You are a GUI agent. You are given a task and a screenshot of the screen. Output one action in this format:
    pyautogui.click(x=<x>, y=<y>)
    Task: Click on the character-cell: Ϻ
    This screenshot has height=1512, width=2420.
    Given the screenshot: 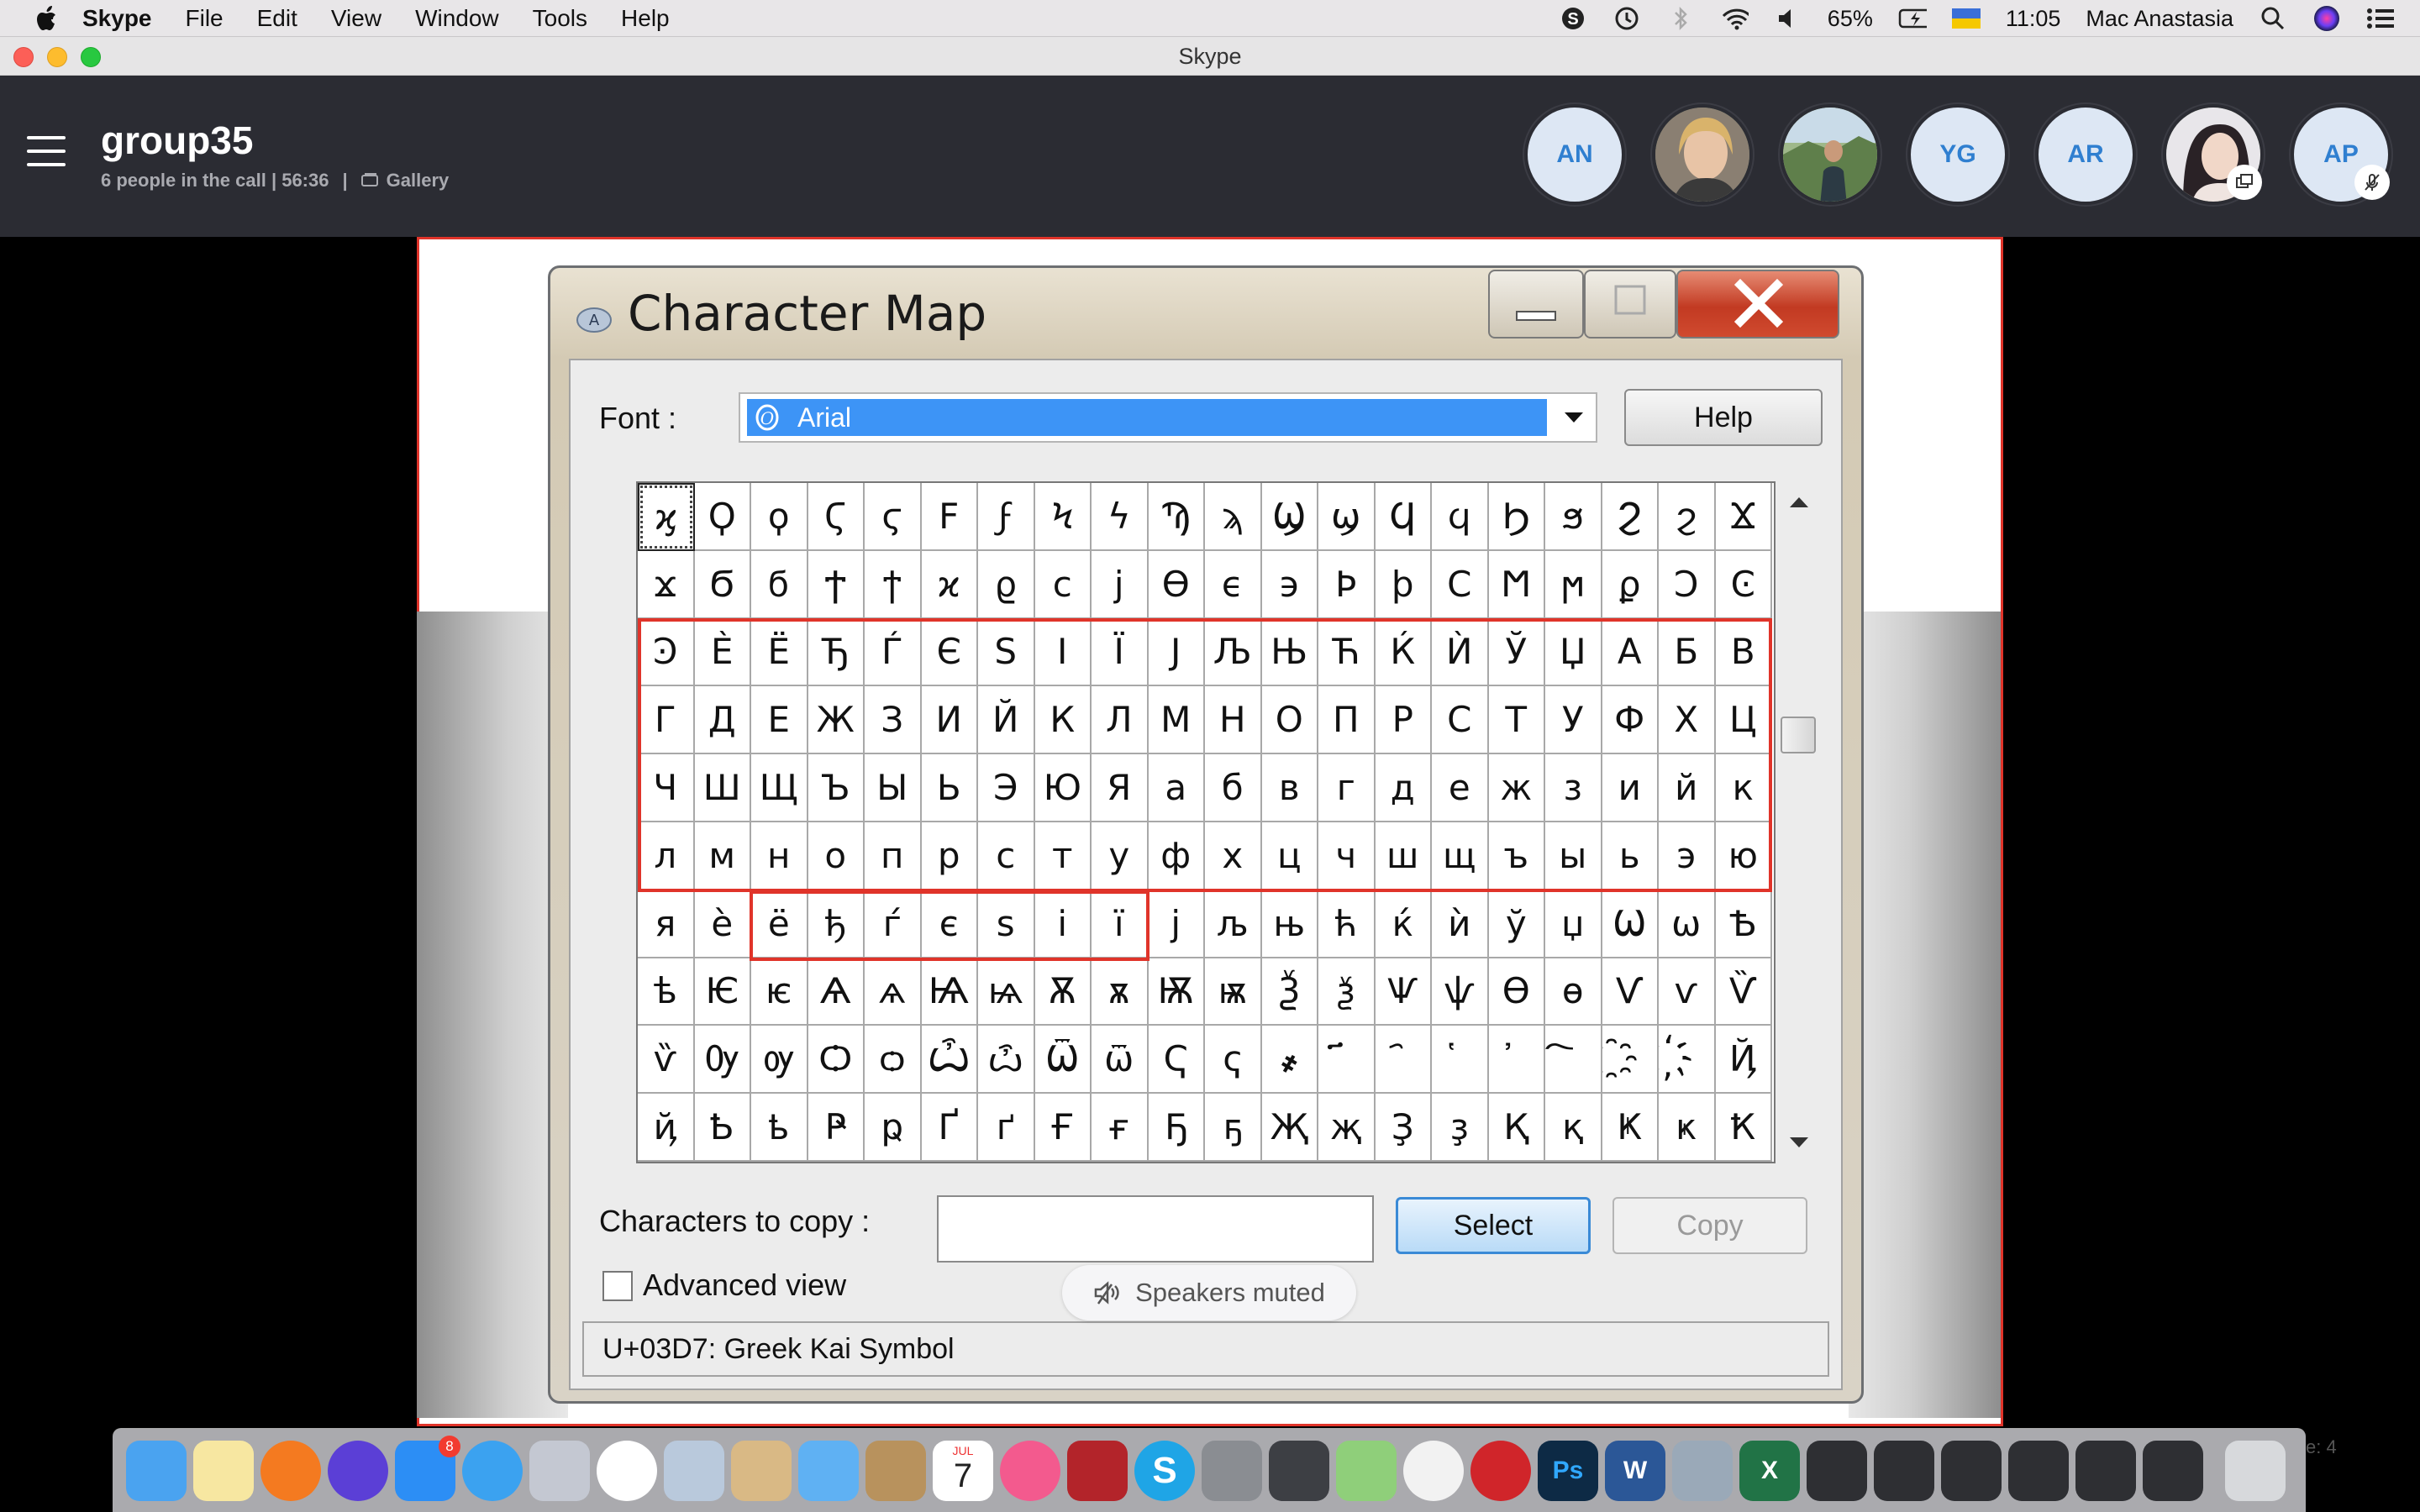 What is the action you would take?
    pyautogui.click(x=1516, y=584)
    